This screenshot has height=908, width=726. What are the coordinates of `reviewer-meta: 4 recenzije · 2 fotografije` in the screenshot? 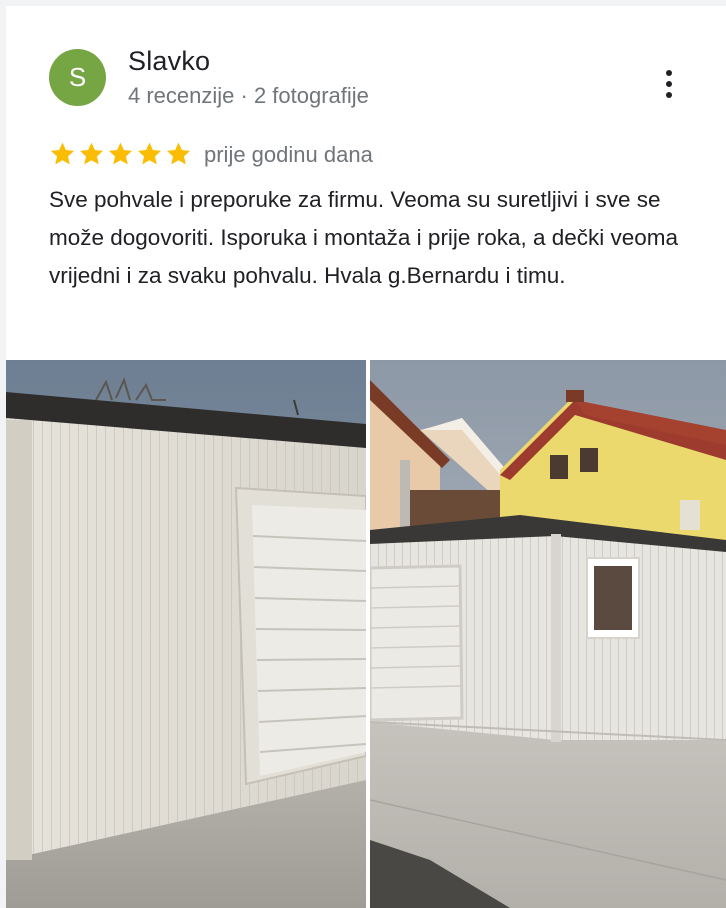 It's located at (248, 95).